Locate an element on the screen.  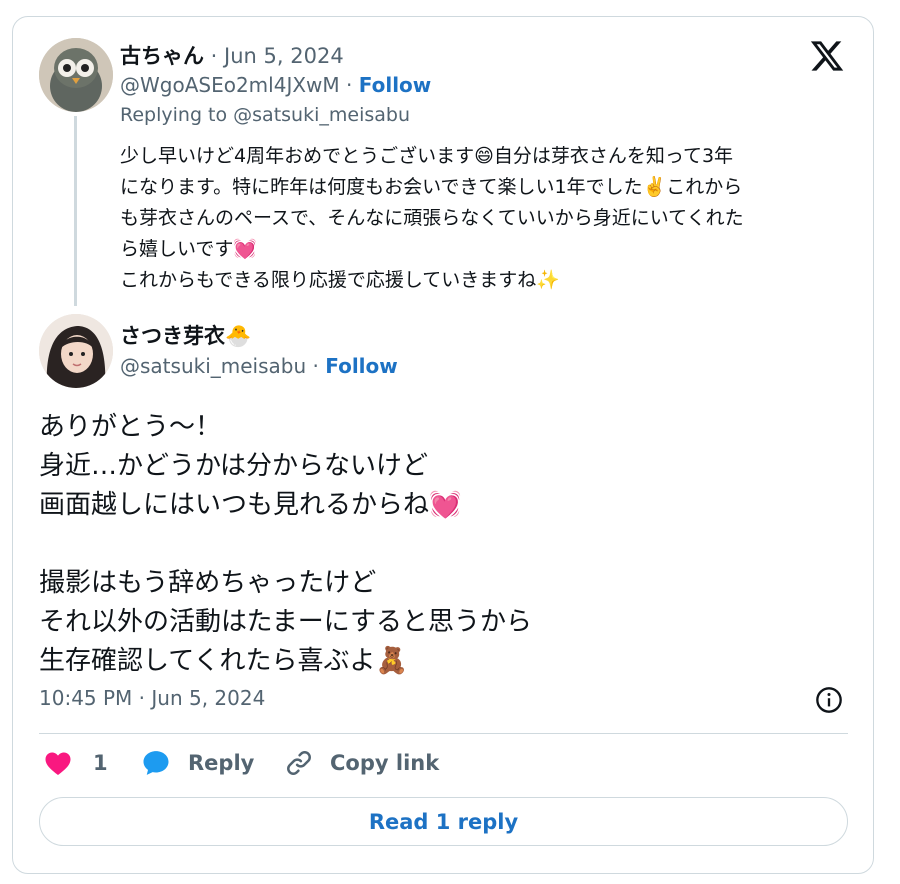
main-text-line is located at coordinates (285, 544).